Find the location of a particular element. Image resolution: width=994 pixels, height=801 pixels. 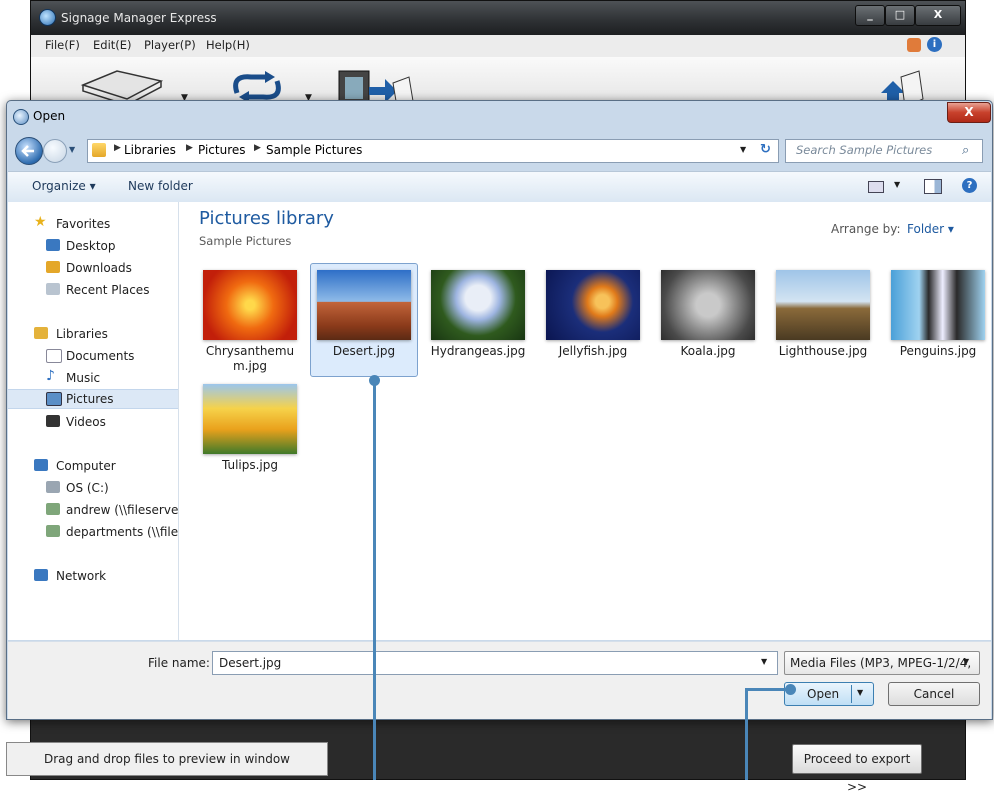

nav-documents: Documents is located at coordinates (93, 356).